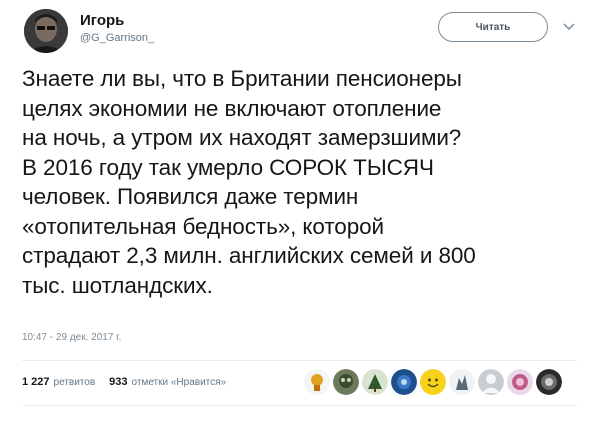 Image resolution: width=600 pixels, height=423 pixels. Describe the element at coordinates (232, 108) in the screenshot. I see `tweet-text-line: целях экономии не включают отопление` at that location.